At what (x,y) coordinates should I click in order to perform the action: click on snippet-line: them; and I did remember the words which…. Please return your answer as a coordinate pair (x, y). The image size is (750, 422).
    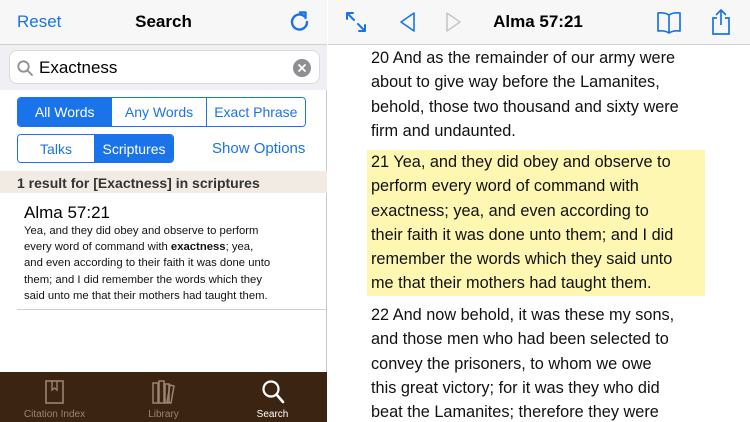
    Looking at the image, I should click on (143, 279).